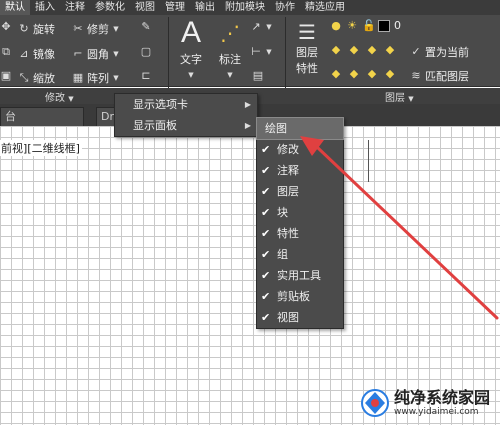 This screenshot has width=500, height=425. What do you see at coordinates (300, 317) in the screenshot?
I see `panel-item-view: ✔ 视图` at bounding box center [300, 317].